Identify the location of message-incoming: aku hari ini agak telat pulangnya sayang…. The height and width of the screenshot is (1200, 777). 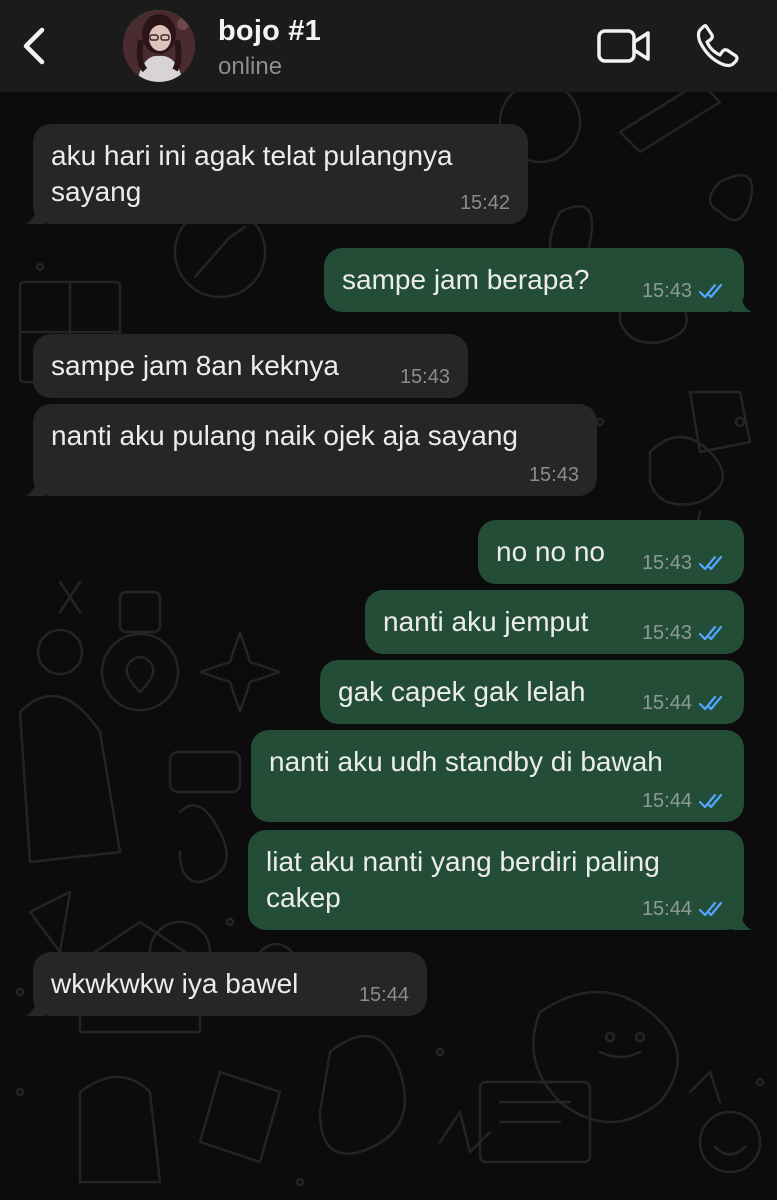
(276, 174).